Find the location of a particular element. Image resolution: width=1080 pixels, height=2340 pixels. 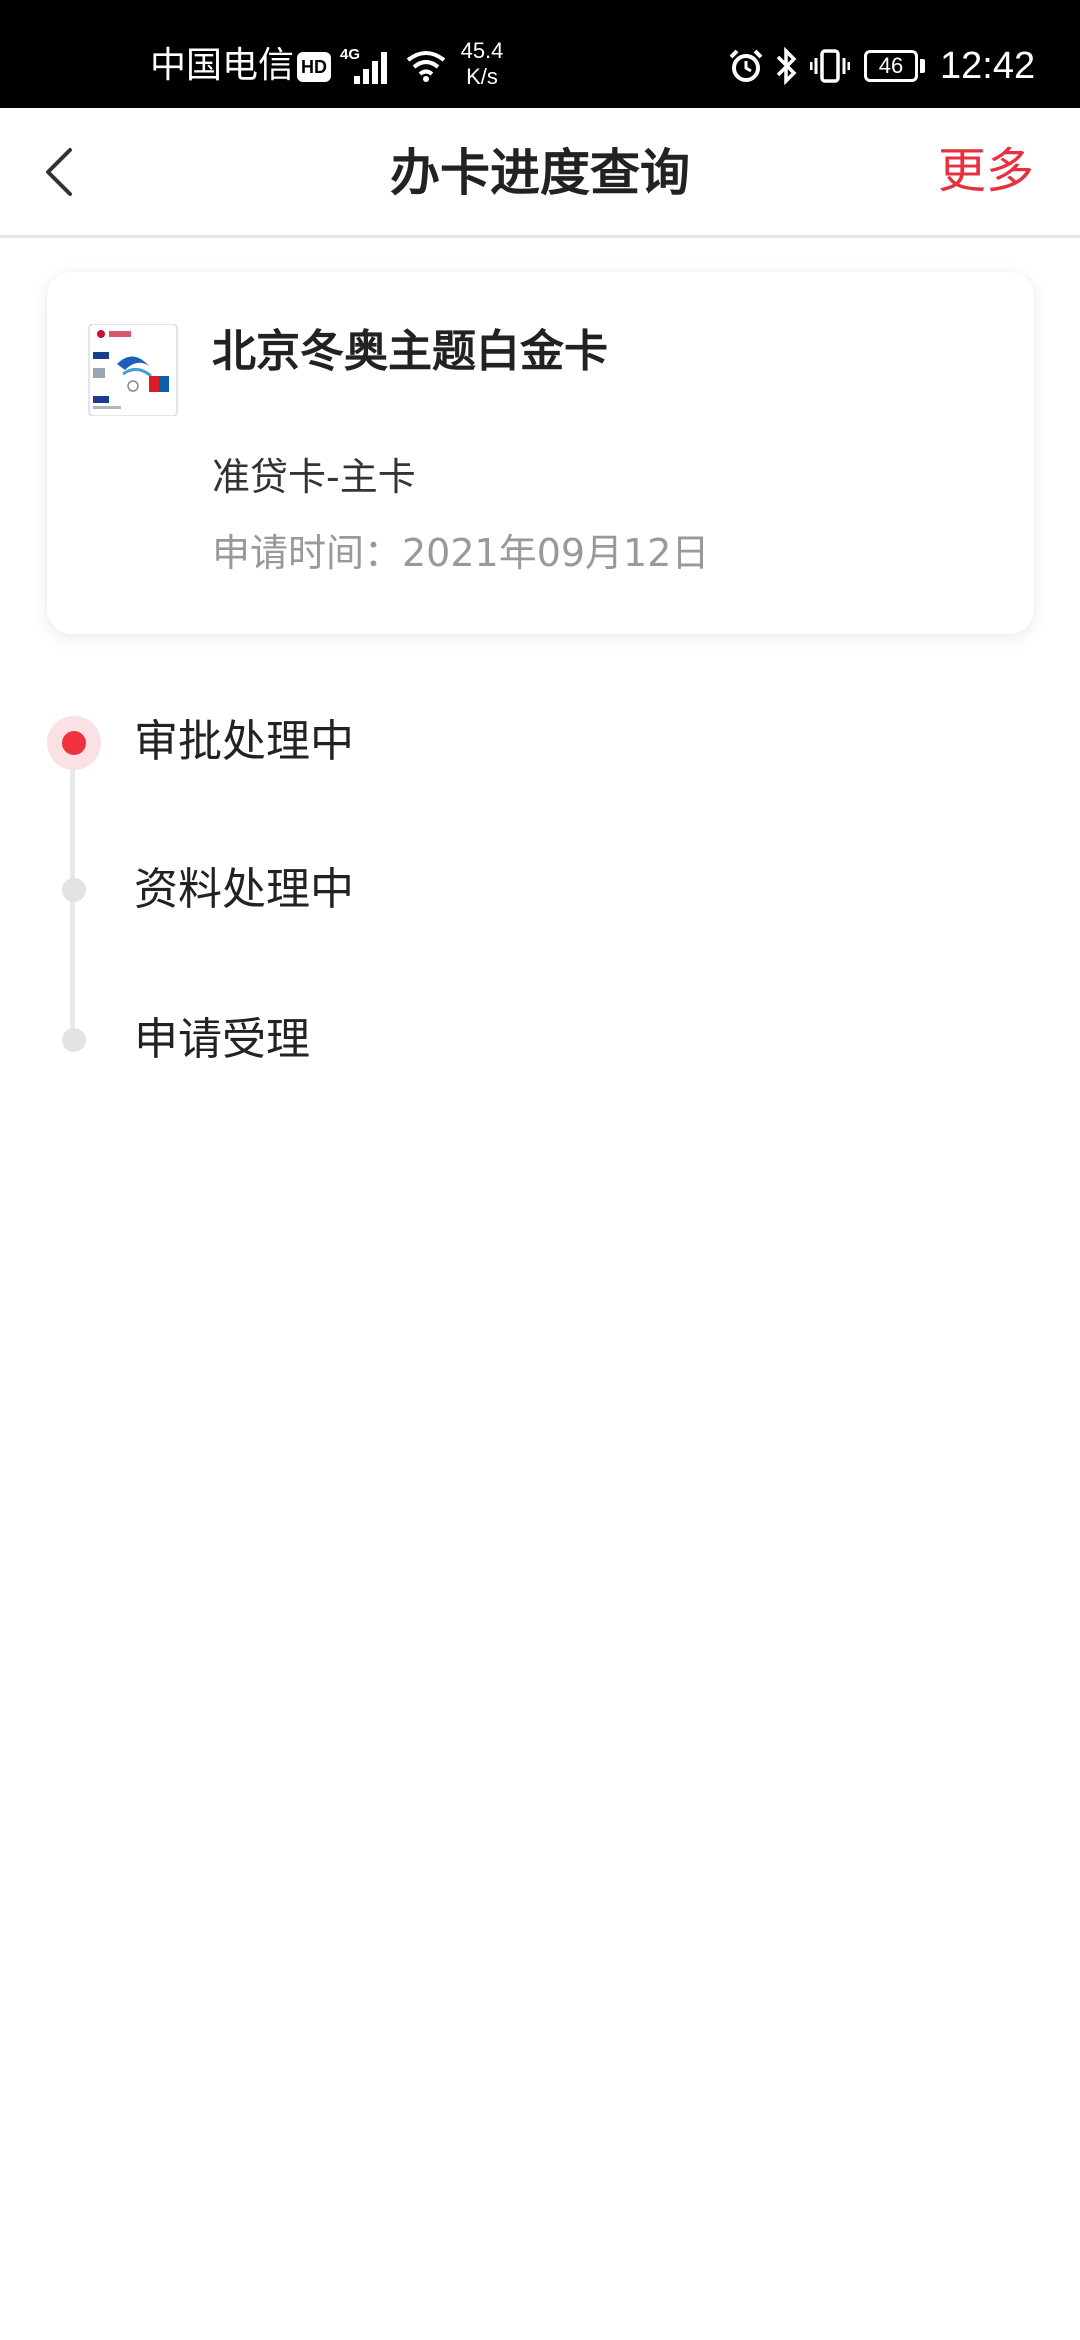

status-bar: 中国电信 HD 4G 45.4 K/s 46 12:42 is located at coordinates (540, 54).